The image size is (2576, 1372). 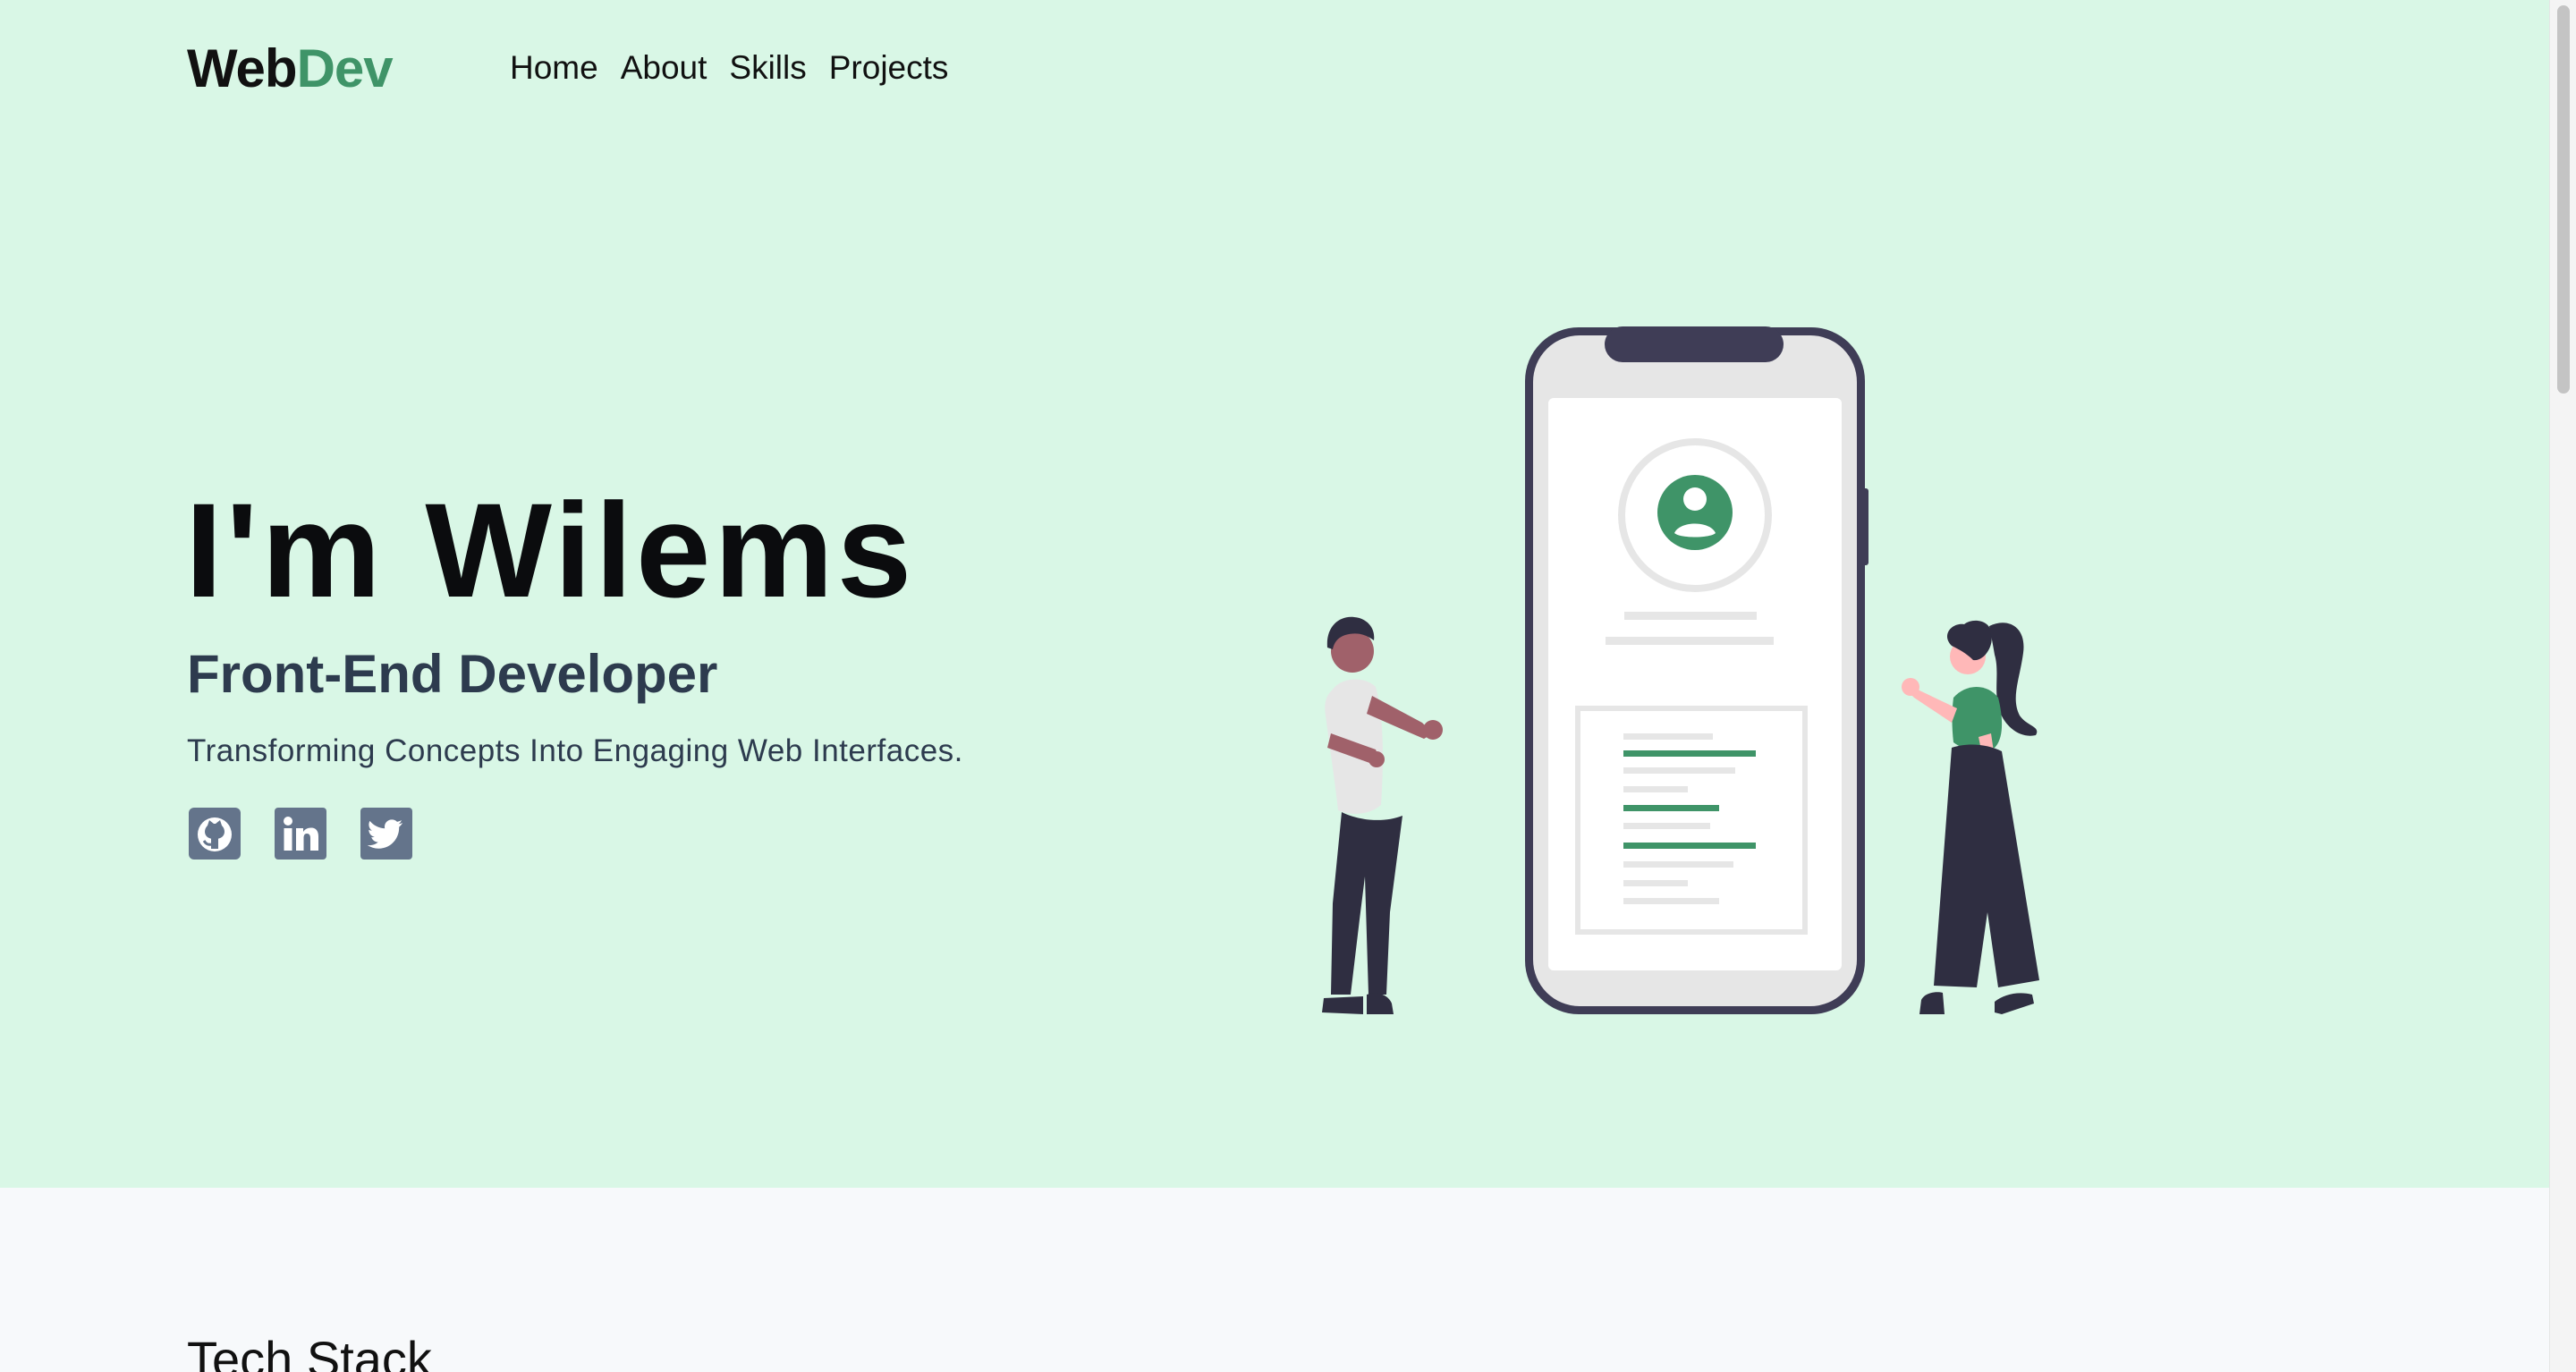 What do you see at coordinates (664, 68) in the screenshot?
I see `nav-link-about: About` at bounding box center [664, 68].